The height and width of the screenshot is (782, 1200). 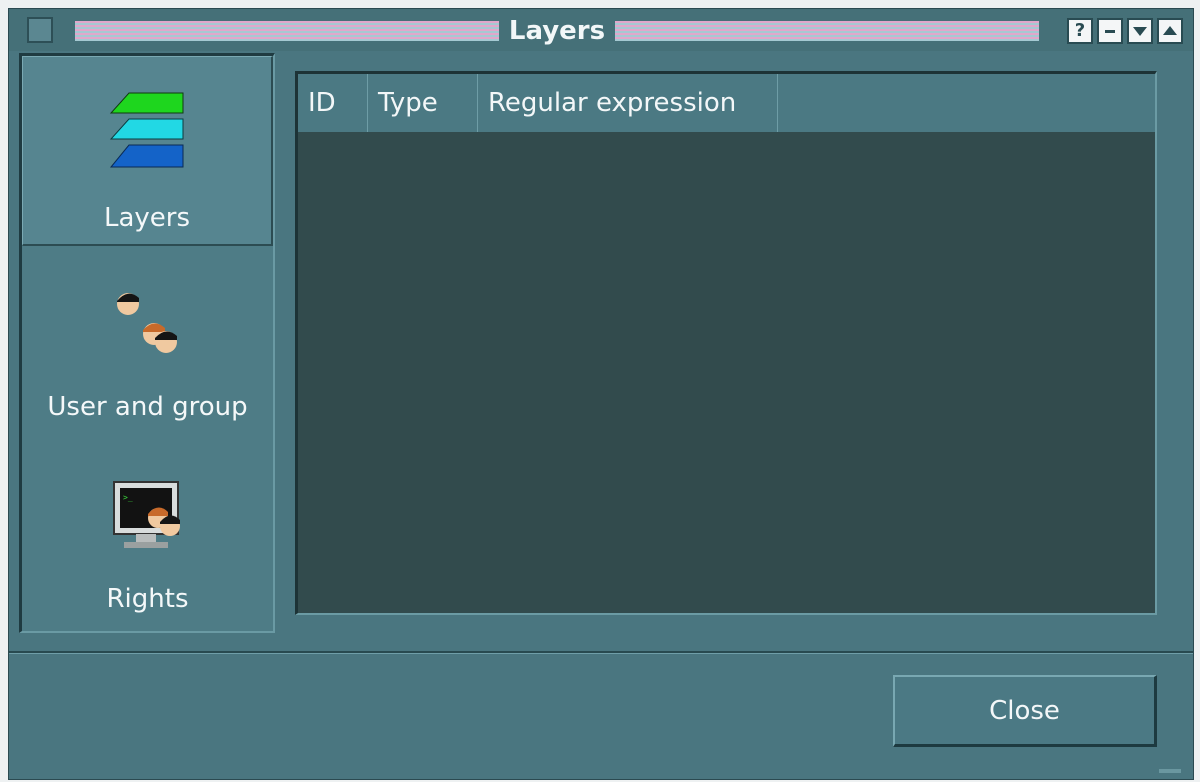 What do you see at coordinates (557, 31) in the screenshot?
I see `window-title: Layers` at bounding box center [557, 31].